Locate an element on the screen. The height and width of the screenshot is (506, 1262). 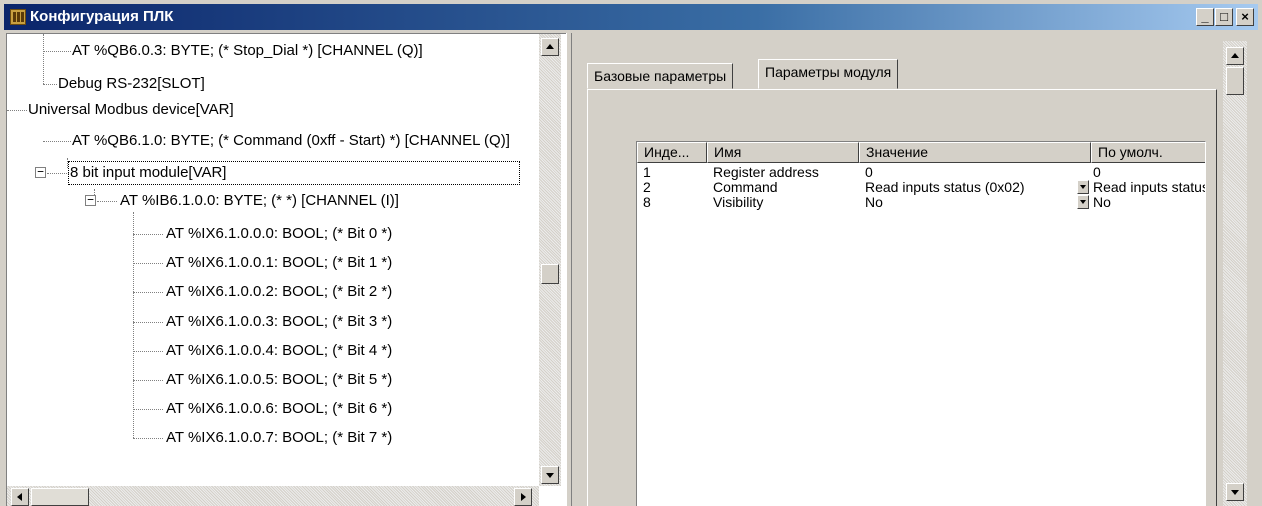
column-header-value: Значение is located at coordinates (975, 152).